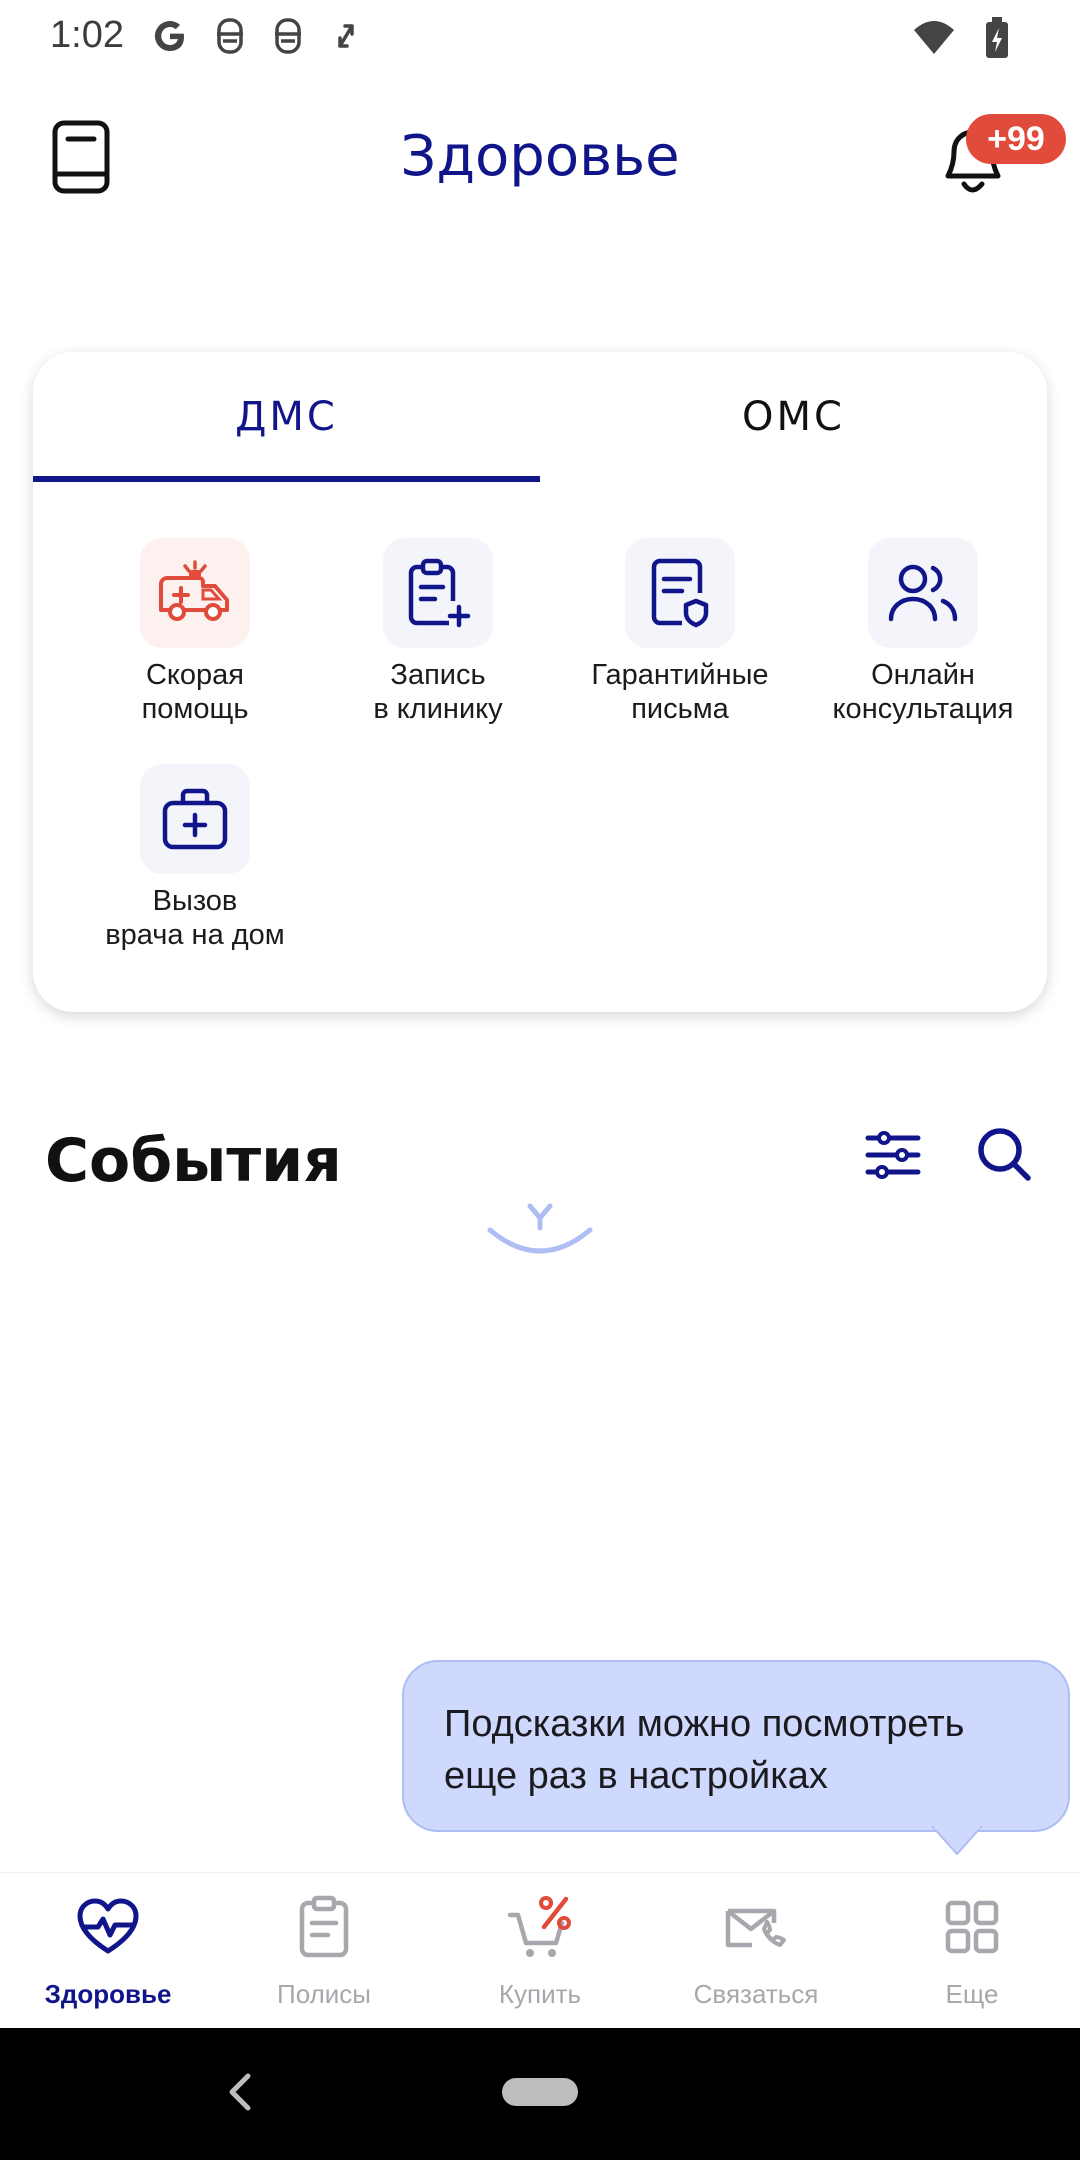 The width and height of the screenshot is (1080, 2160). I want to click on notification-badge: +99, so click(1016, 139).